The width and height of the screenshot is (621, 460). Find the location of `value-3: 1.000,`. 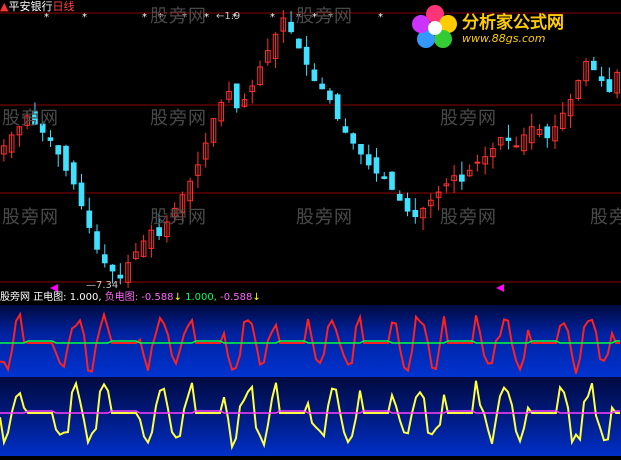

value-3: 1.000, is located at coordinates (201, 297).